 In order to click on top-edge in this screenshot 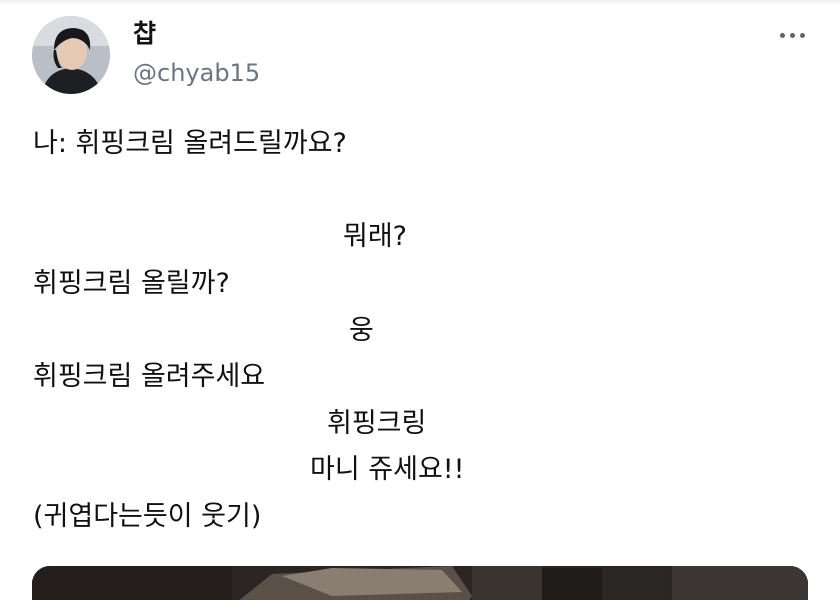, I will do `click(420, 3)`.